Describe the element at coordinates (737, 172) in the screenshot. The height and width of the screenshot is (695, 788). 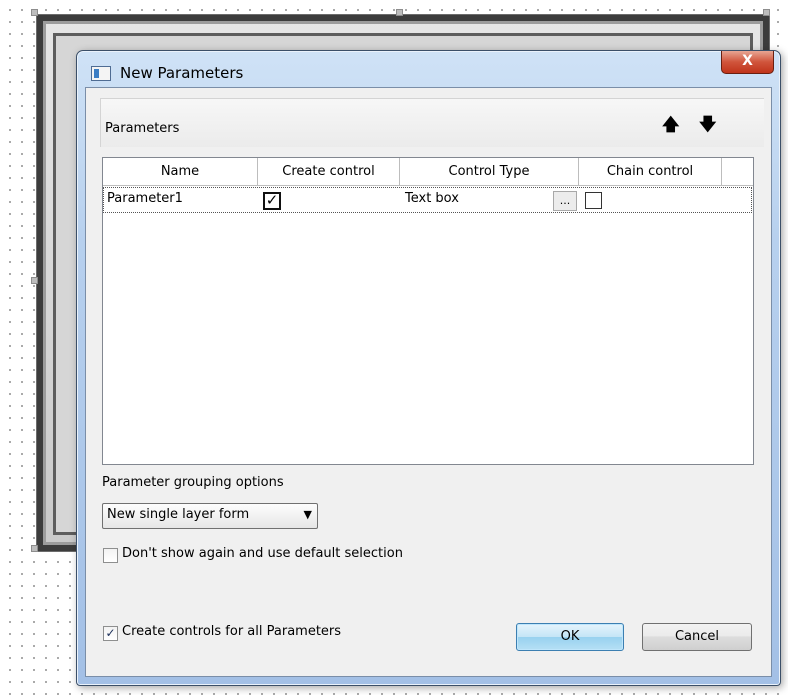
I see `column-header-filler` at that location.